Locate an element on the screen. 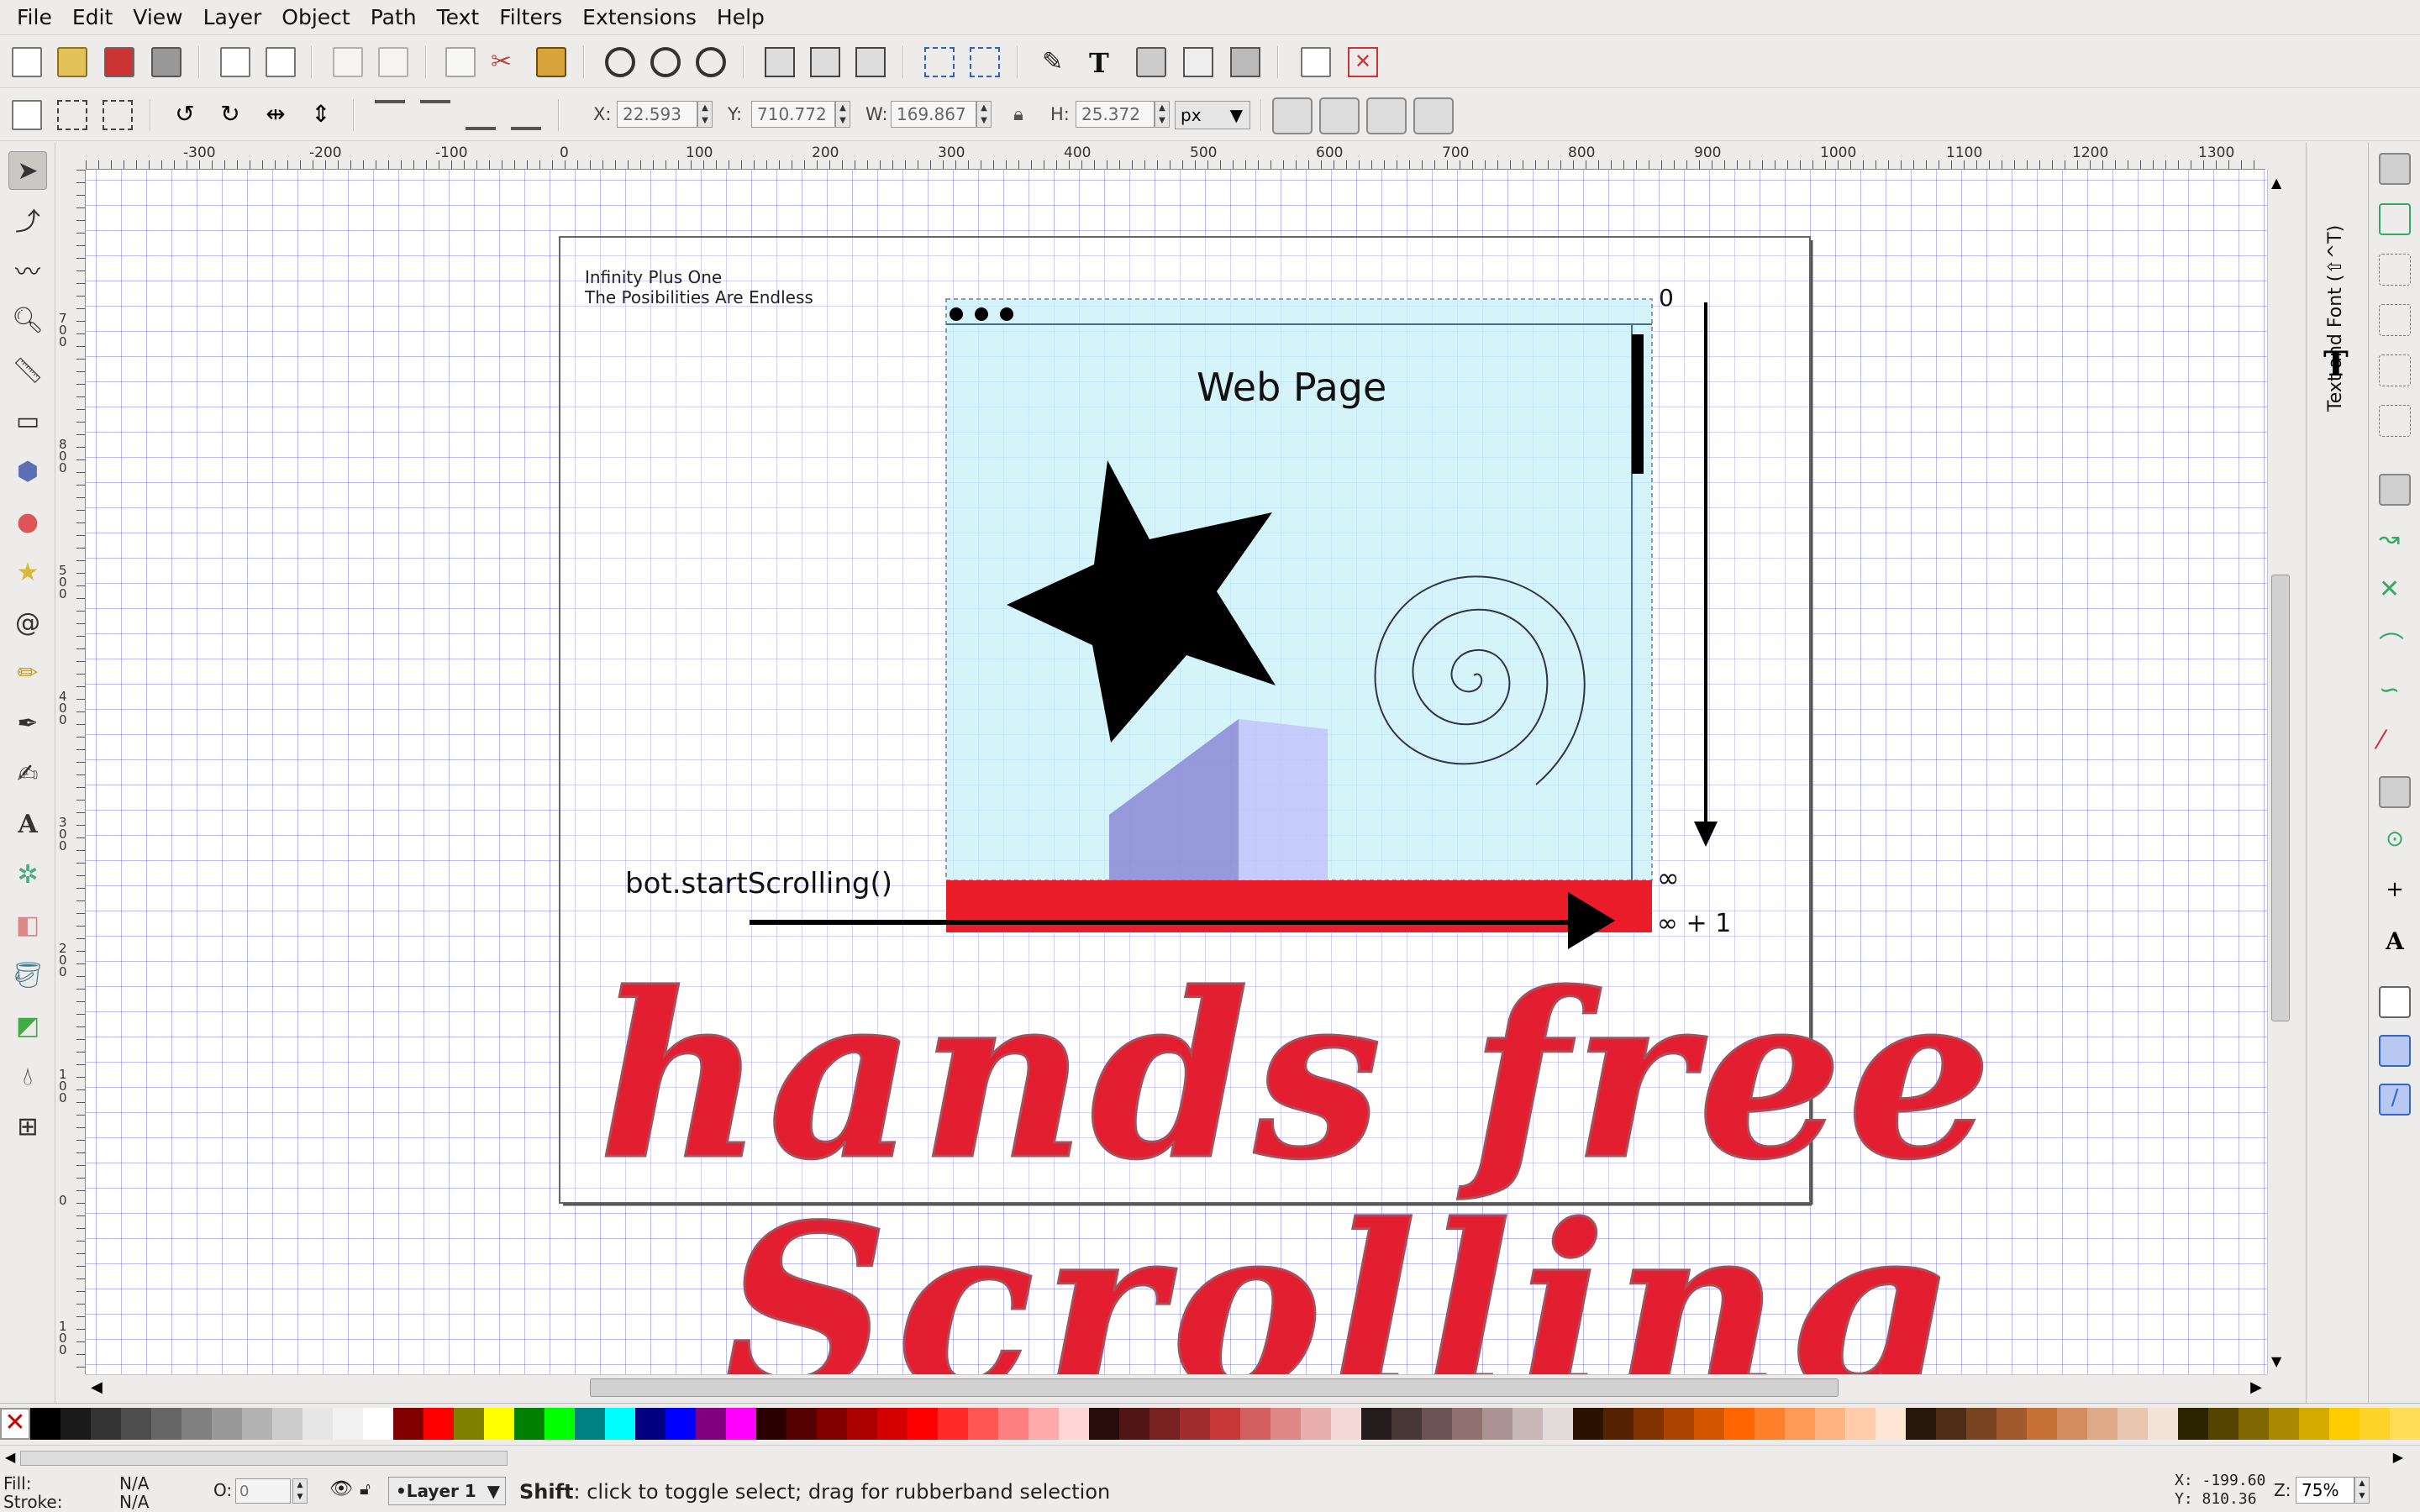 This screenshot has width=2420, height=1512. h-field is located at coordinates (1115, 114).